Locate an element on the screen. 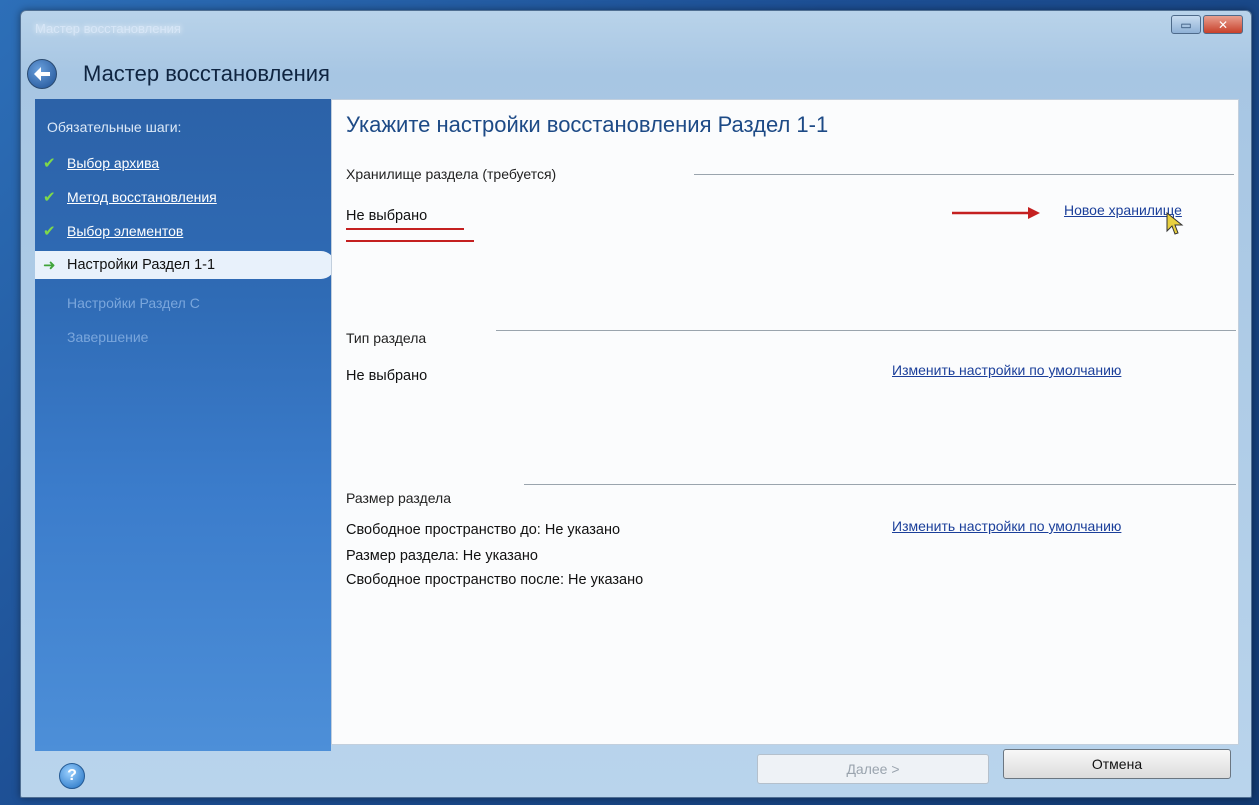 The height and width of the screenshot is (805, 1259). back-button is located at coordinates (42, 74).